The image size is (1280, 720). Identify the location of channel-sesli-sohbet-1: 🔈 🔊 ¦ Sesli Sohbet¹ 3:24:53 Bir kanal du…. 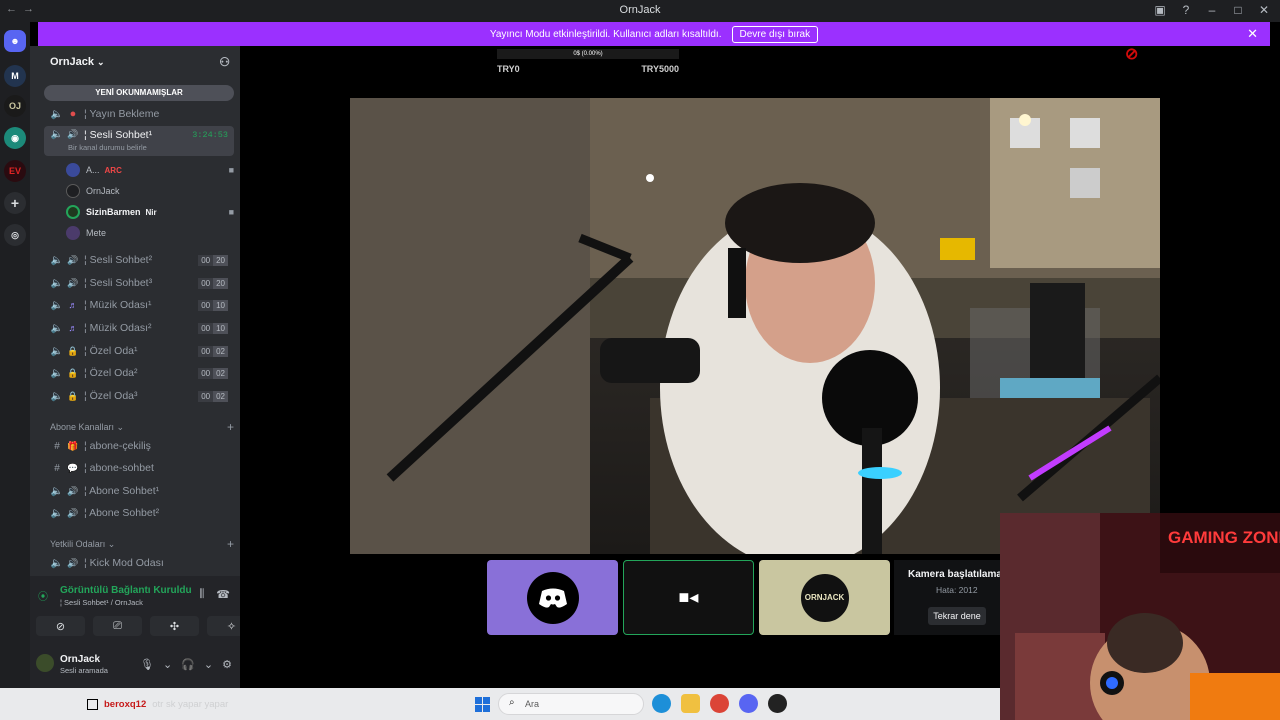
(139, 141).